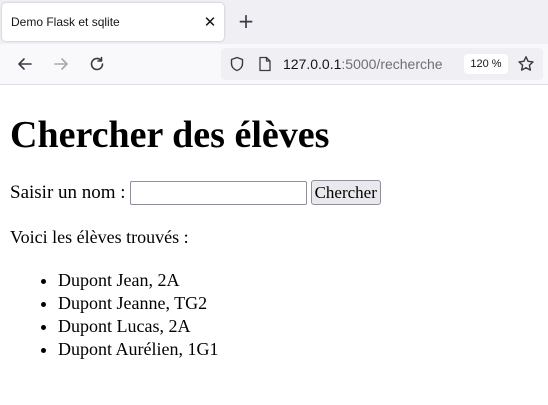 This screenshot has width=548, height=405. Describe the element at coordinates (218, 192) in the screenshot. I see `search-input` at that location.